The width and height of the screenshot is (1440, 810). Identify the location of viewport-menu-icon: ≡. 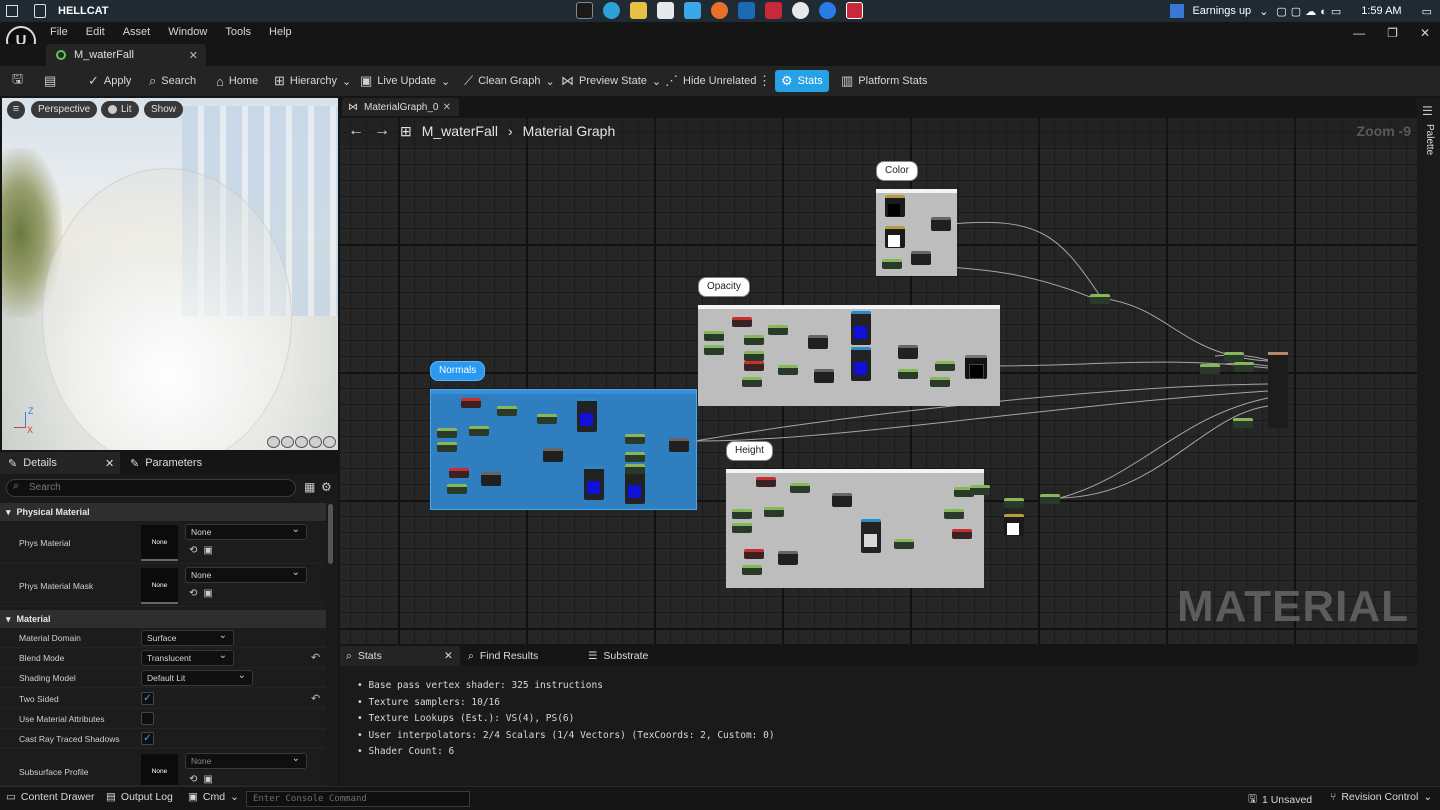
(16, 110).